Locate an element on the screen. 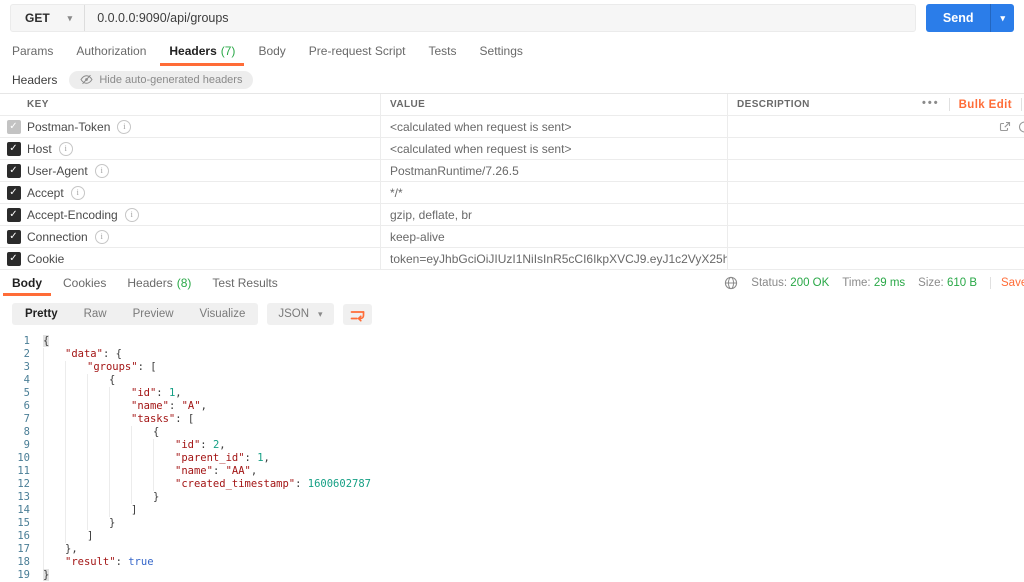  send-options-button: ▾ is located at coordinates (1002, 18).